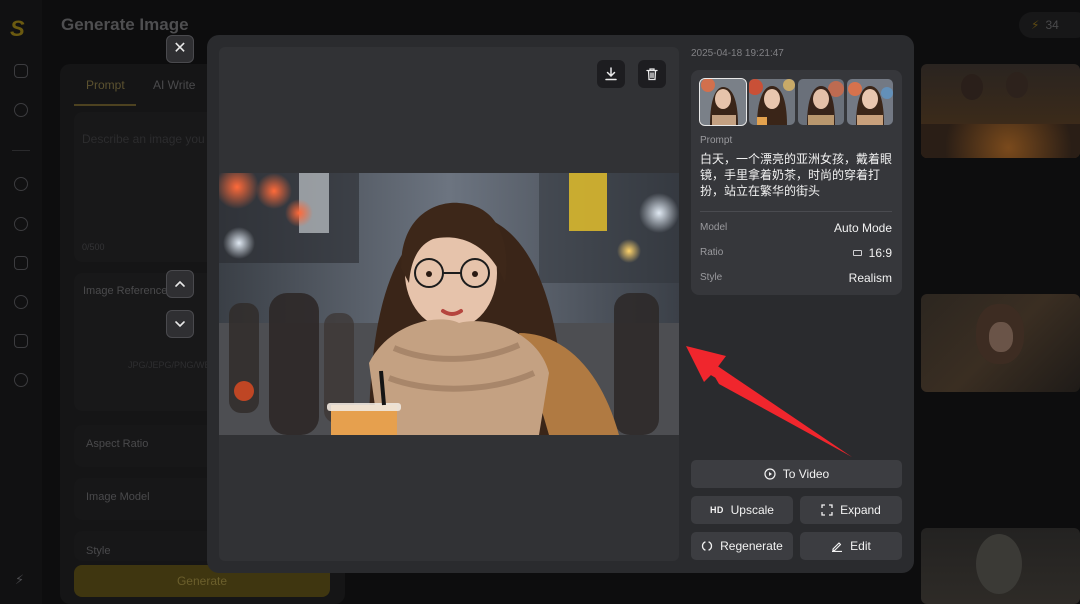 This screenshot has width=1080, height=604. I want to click on timestamp: 2025-04-18 19:21:47, so click(737, 53).